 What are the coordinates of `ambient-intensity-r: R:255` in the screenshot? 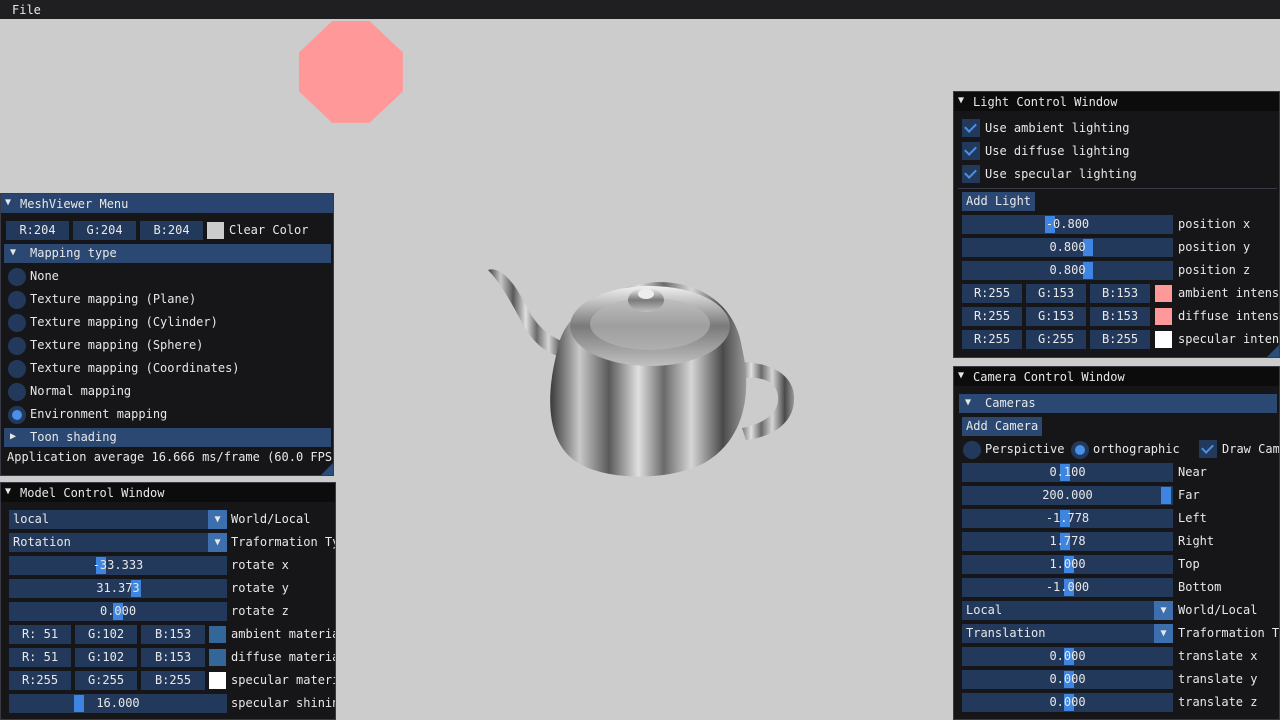 It's located at (992, 293).